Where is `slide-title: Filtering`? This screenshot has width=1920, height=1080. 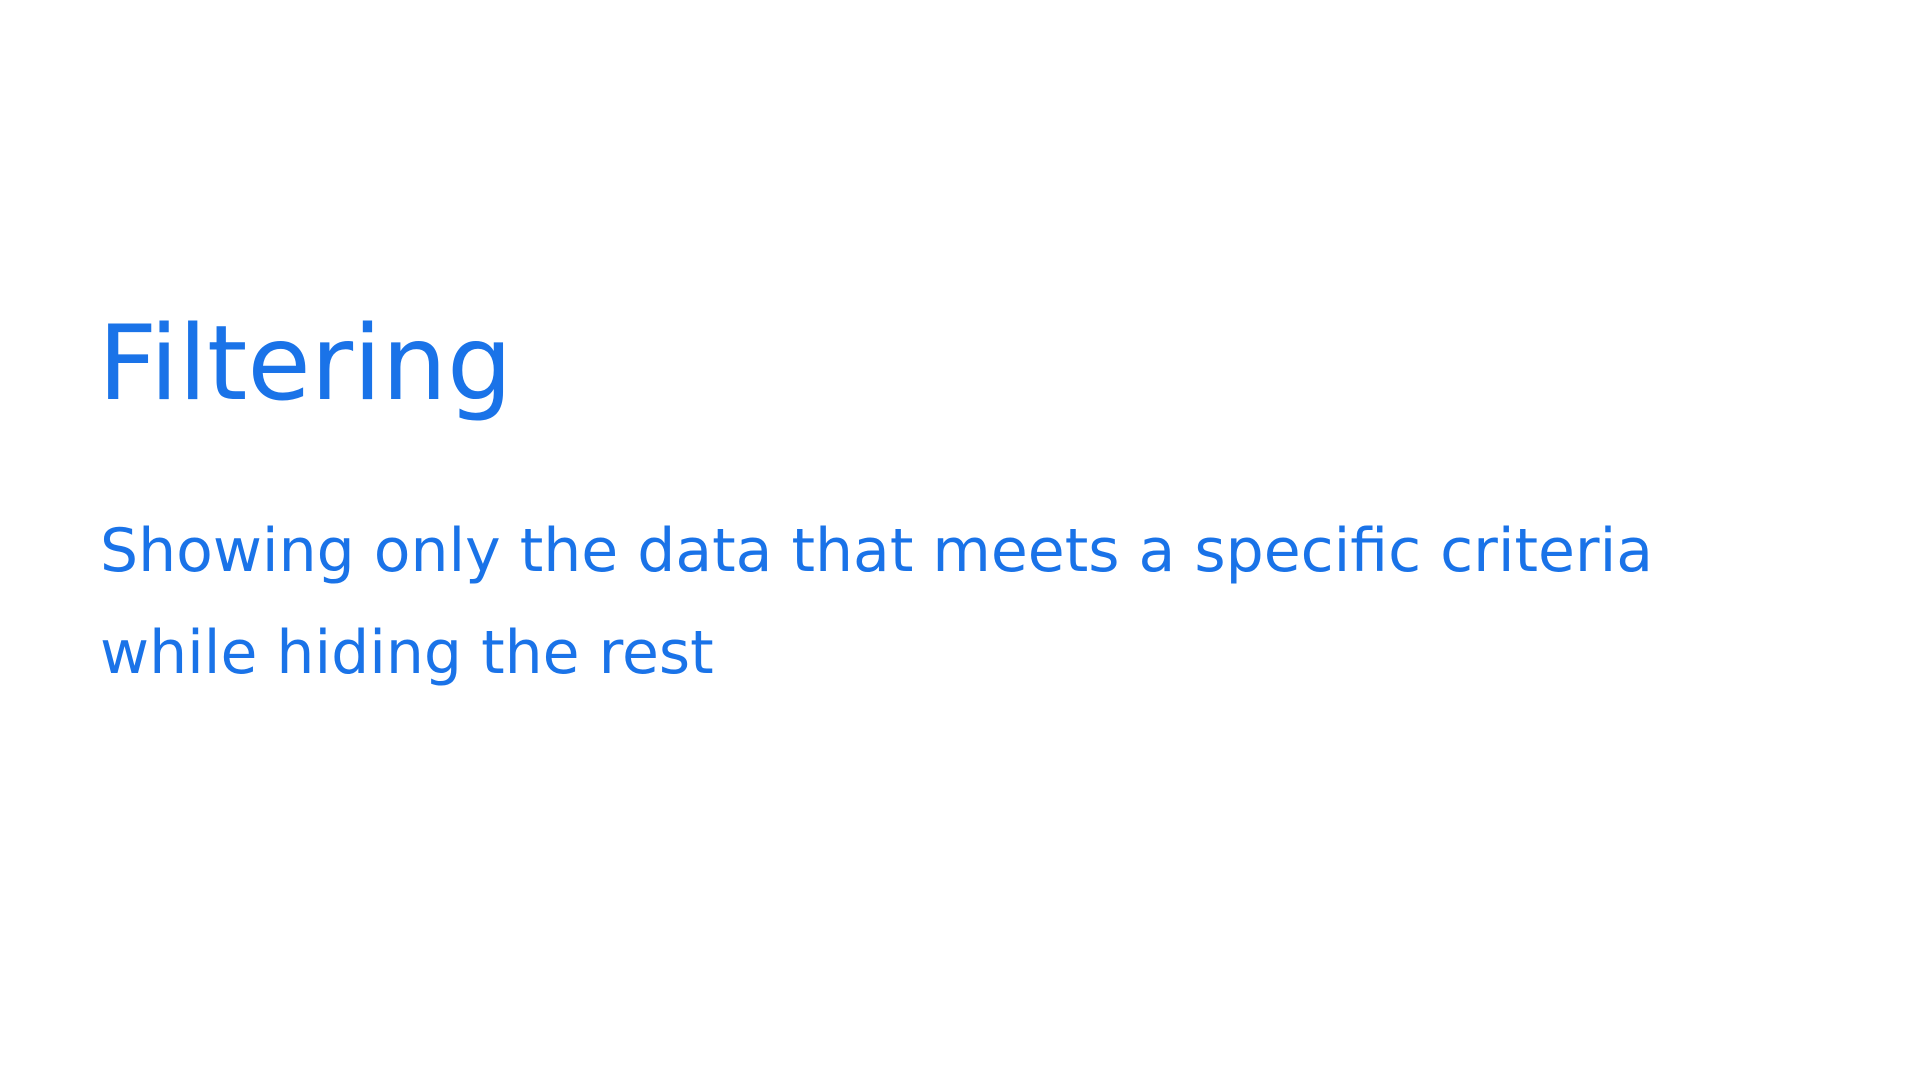 slide-title: Filtering is located at coordinates (305, 364).